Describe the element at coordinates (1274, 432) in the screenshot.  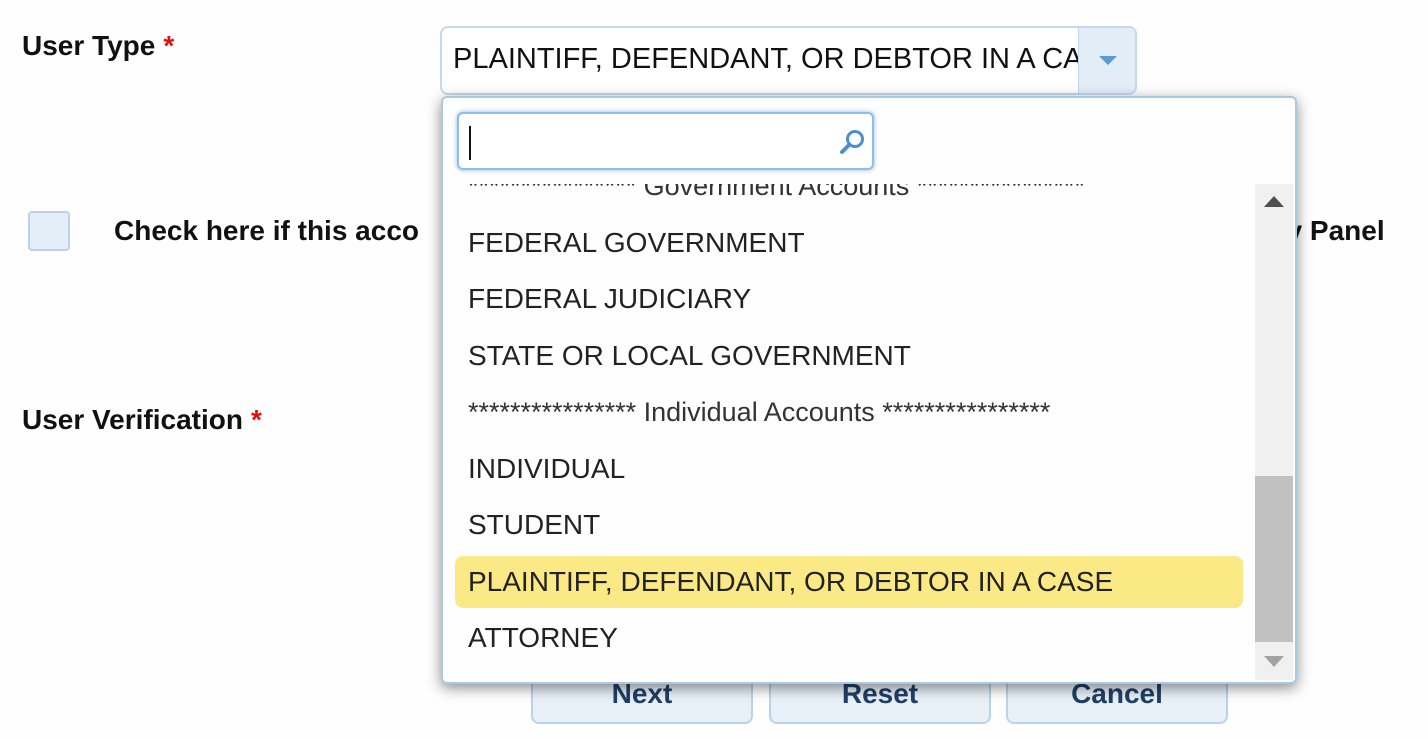
I see `dropdown-scrollbar` at that location.